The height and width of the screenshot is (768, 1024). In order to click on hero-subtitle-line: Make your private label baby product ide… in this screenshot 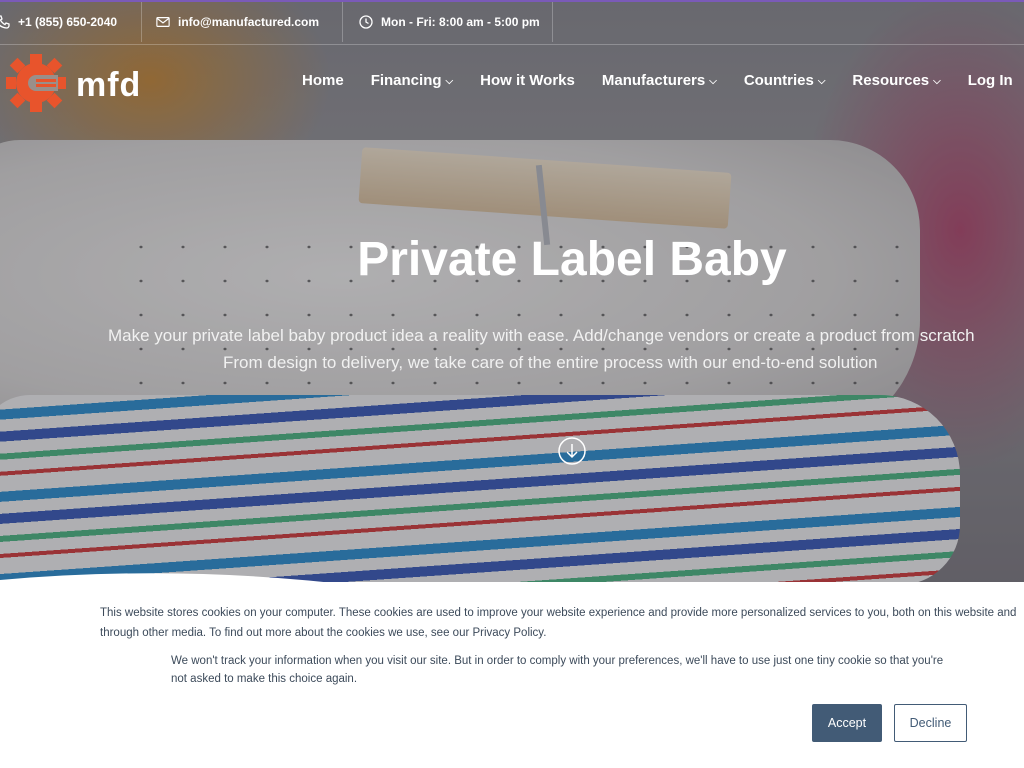, I will do `click(541, 335)`.